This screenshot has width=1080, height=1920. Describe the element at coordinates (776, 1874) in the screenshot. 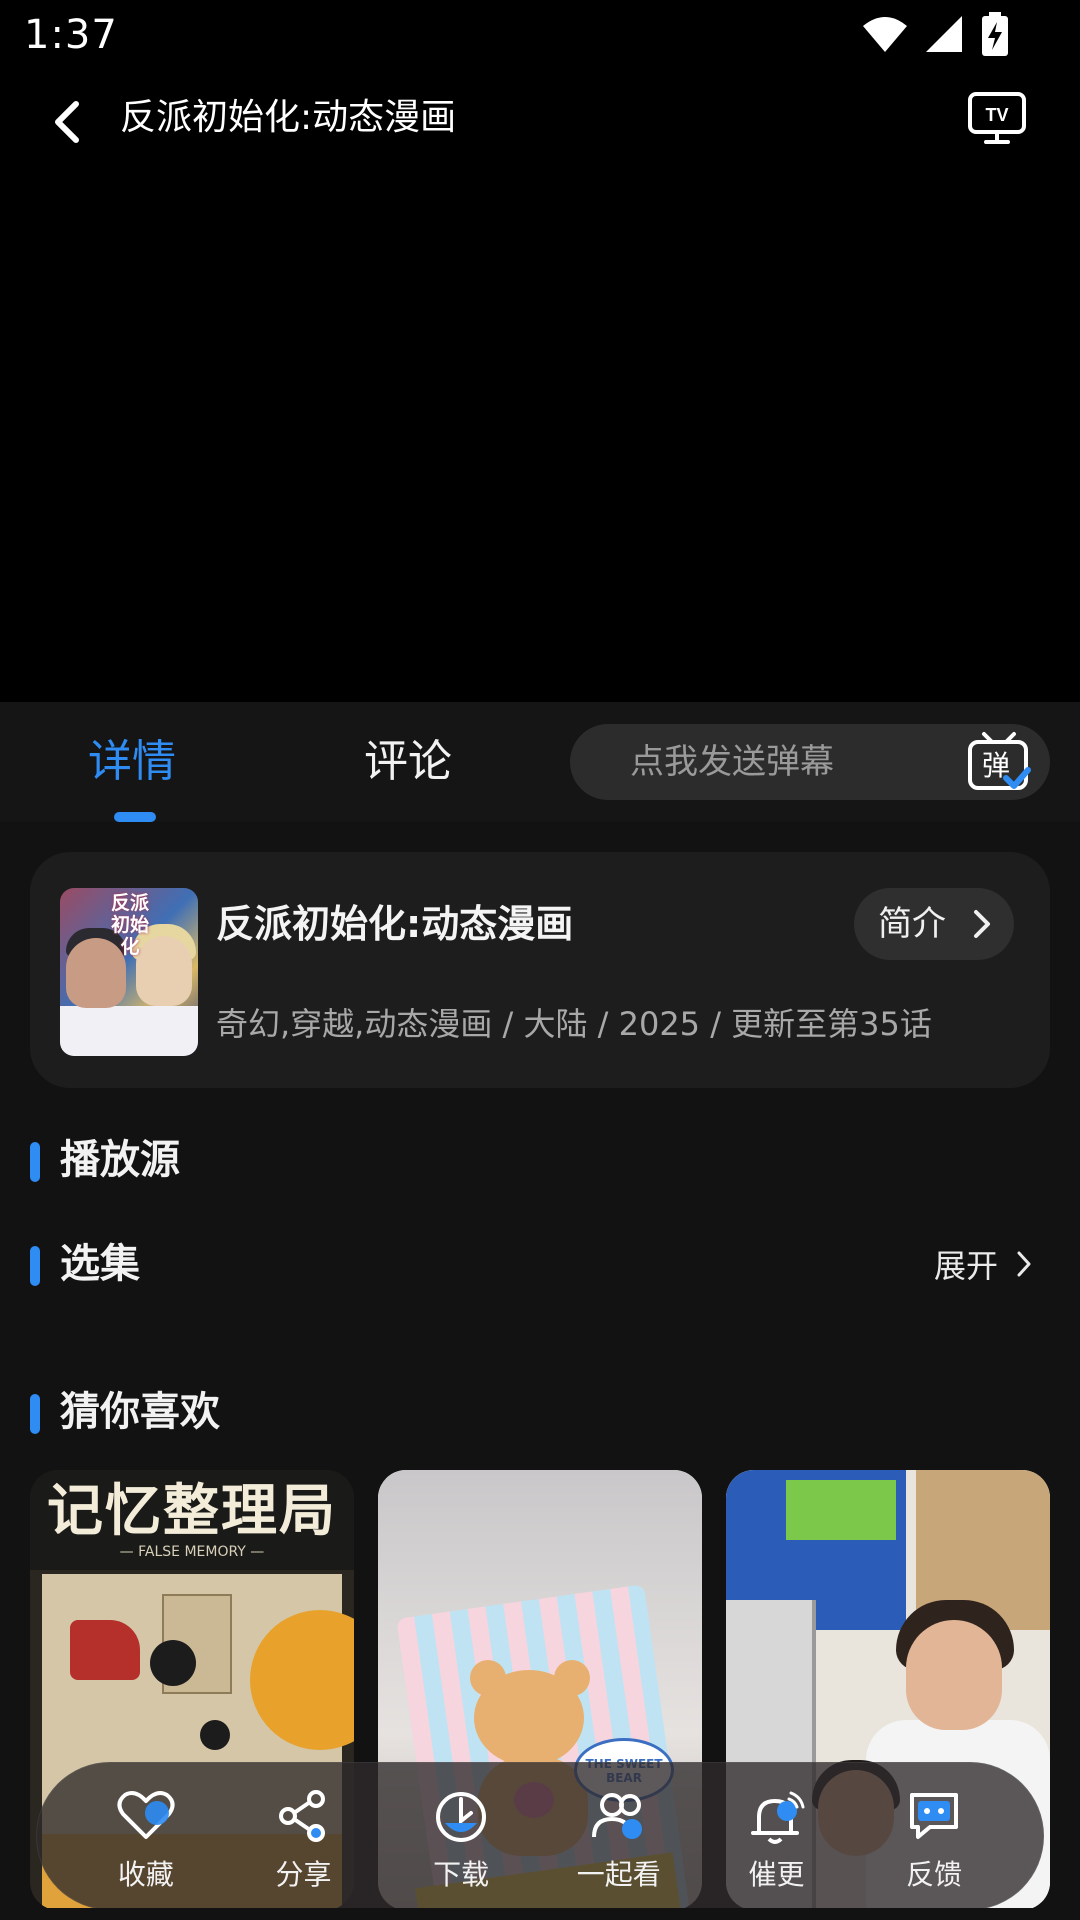

I see `request-update-label: 催更` at that location.